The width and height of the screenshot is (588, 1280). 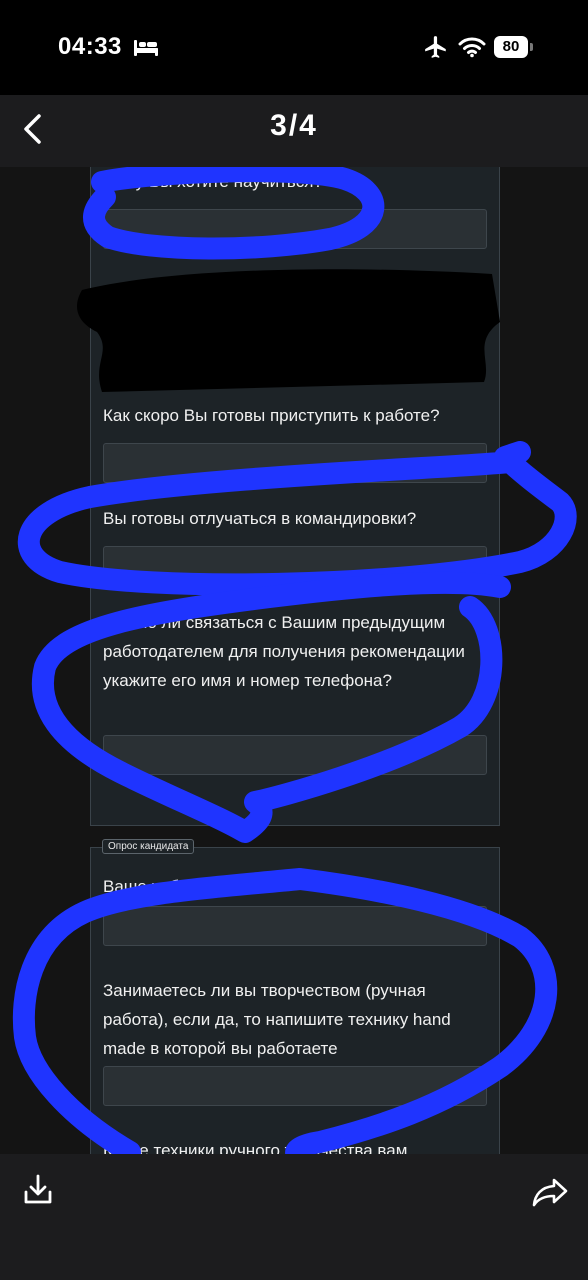 I want to click on section-tag: Опрос кандидата, so click(x=148, y=846).